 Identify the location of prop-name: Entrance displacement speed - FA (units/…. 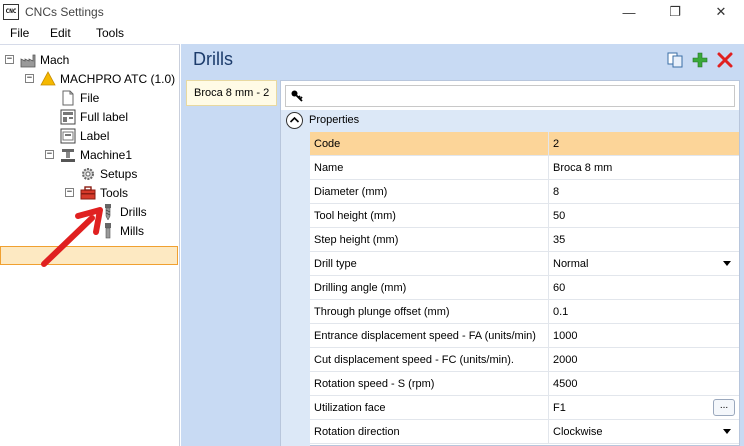
(425, 336).